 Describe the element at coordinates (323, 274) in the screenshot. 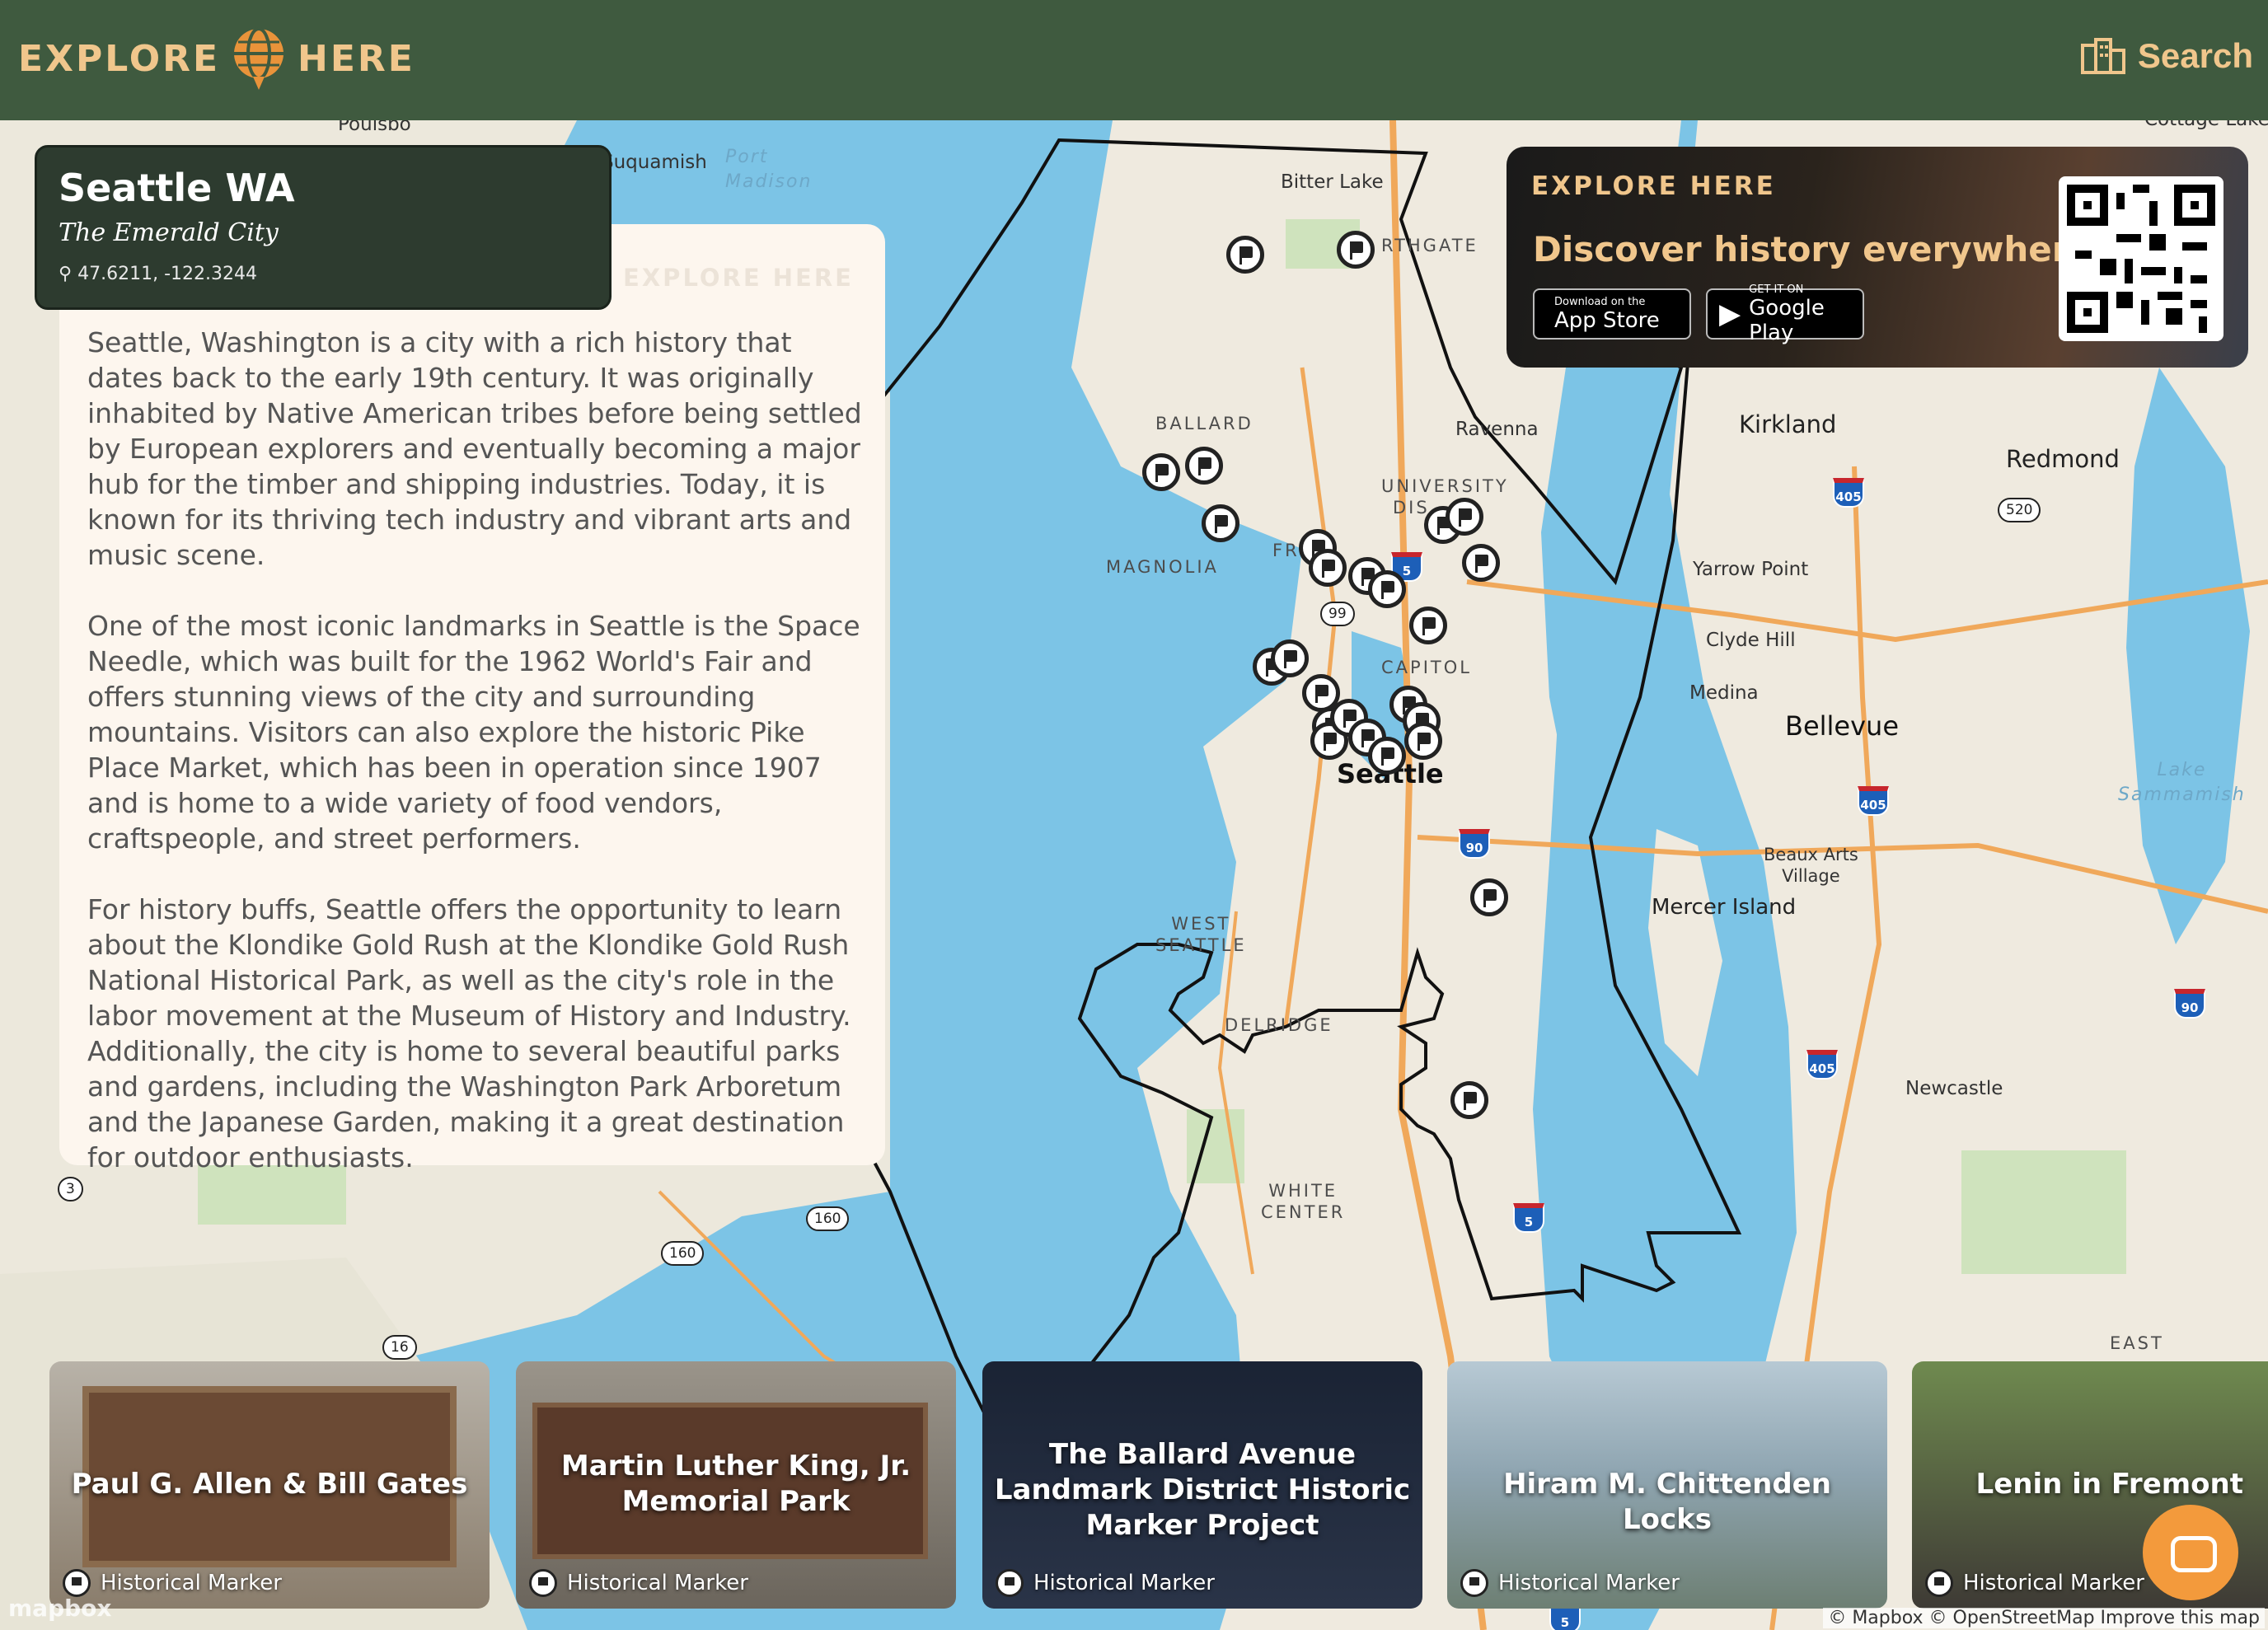

I see `location-coords: ⚲ 47.6211, -122.3244` at that location.